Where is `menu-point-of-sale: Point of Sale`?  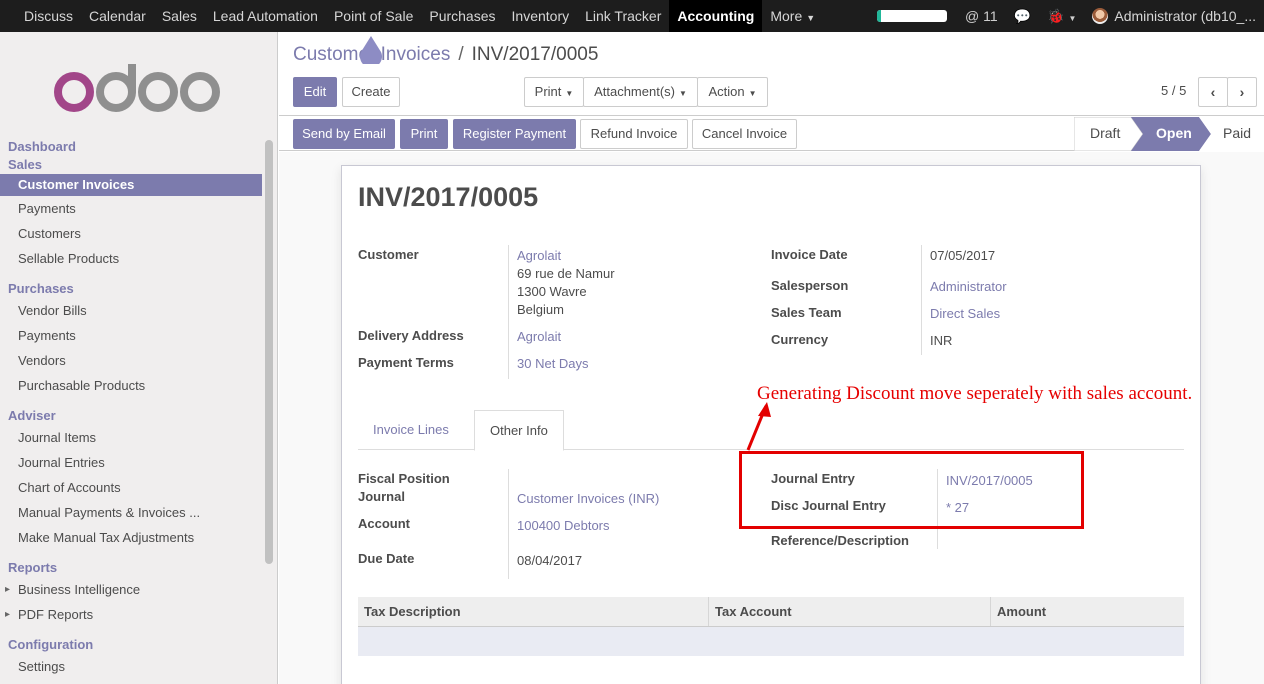 menu-point-of-sale: Point of Sale is located at coordinates (373, 16).